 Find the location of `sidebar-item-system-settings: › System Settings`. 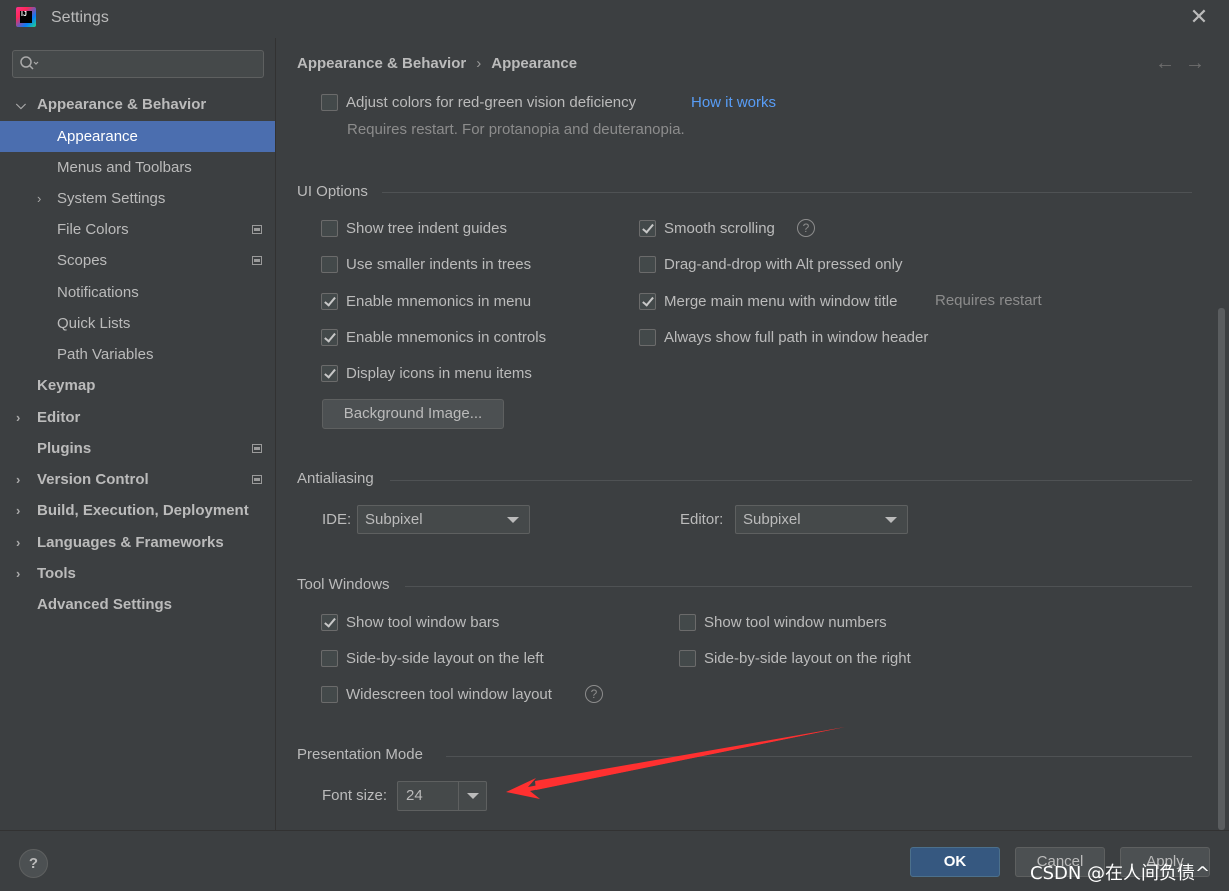

sidebar-item-system-settings: › System Settings is located at coordinates (137, 198).